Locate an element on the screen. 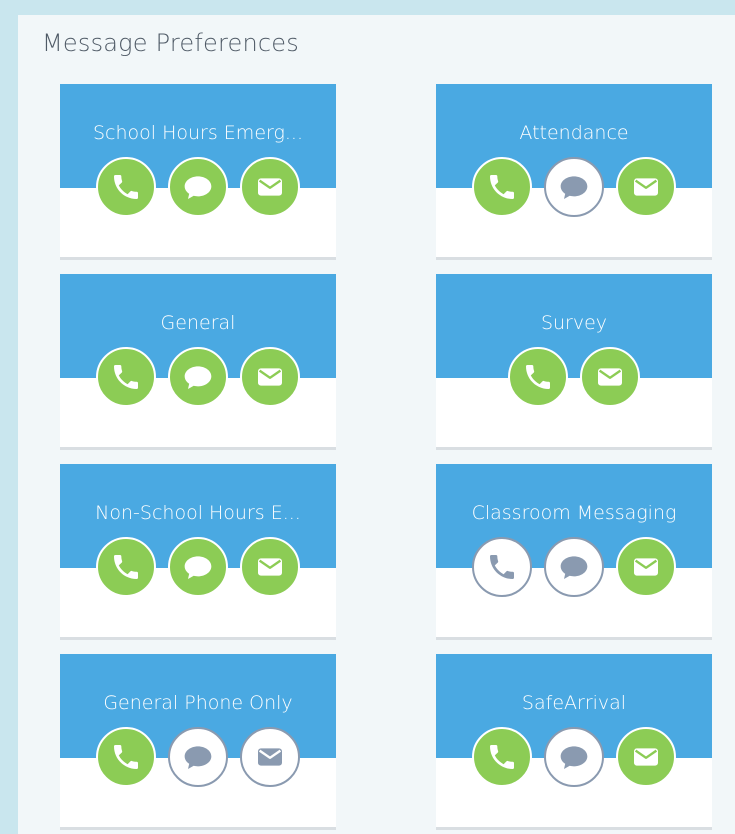  preference-card: General Phone Only is located at coordinates (198, 742).